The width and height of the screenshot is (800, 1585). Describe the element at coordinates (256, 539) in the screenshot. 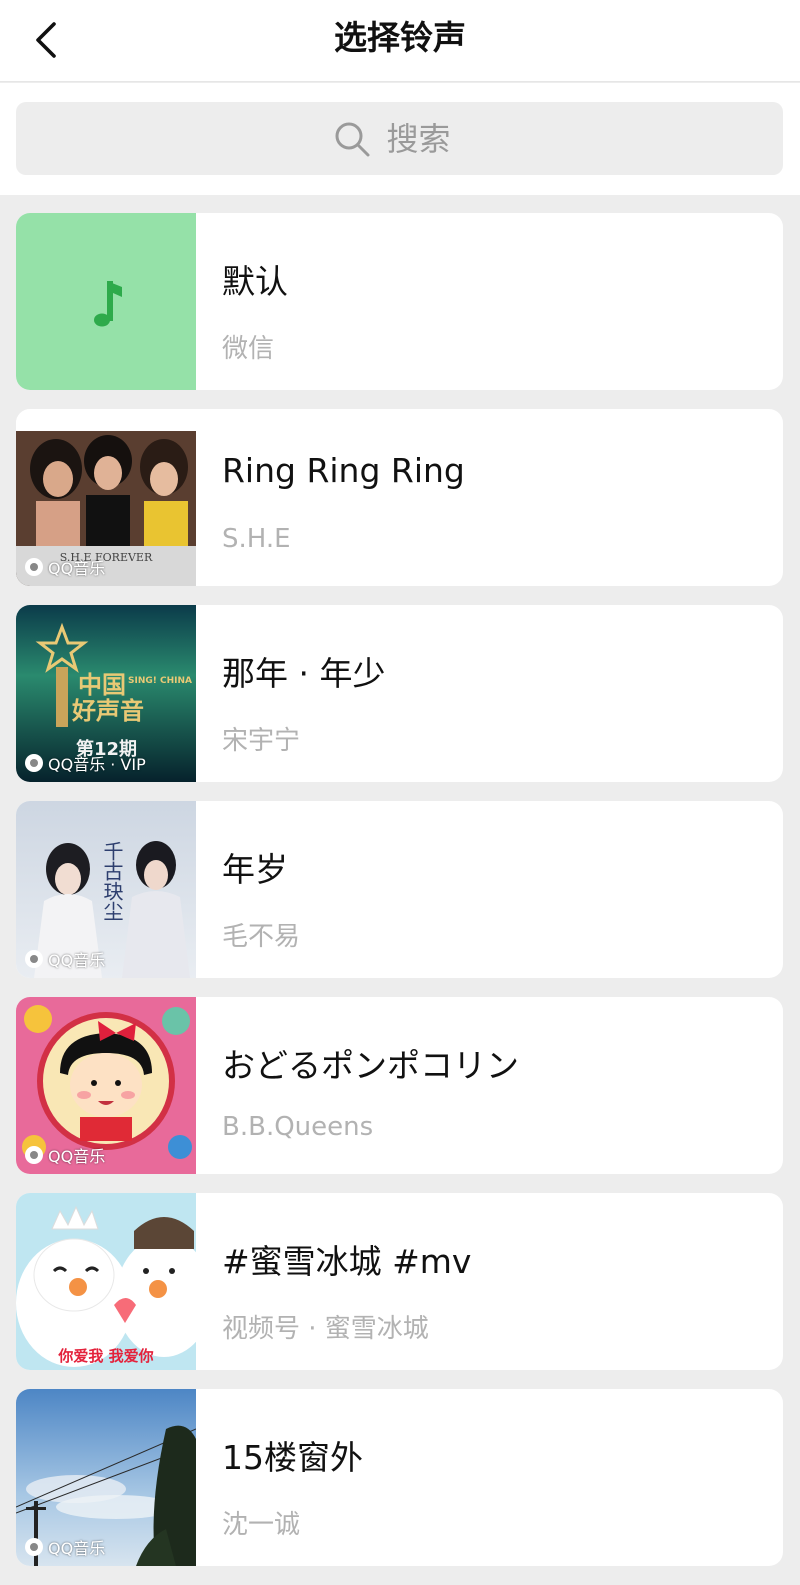

I see `ringtone-subtitle: S.H.E` at that location.